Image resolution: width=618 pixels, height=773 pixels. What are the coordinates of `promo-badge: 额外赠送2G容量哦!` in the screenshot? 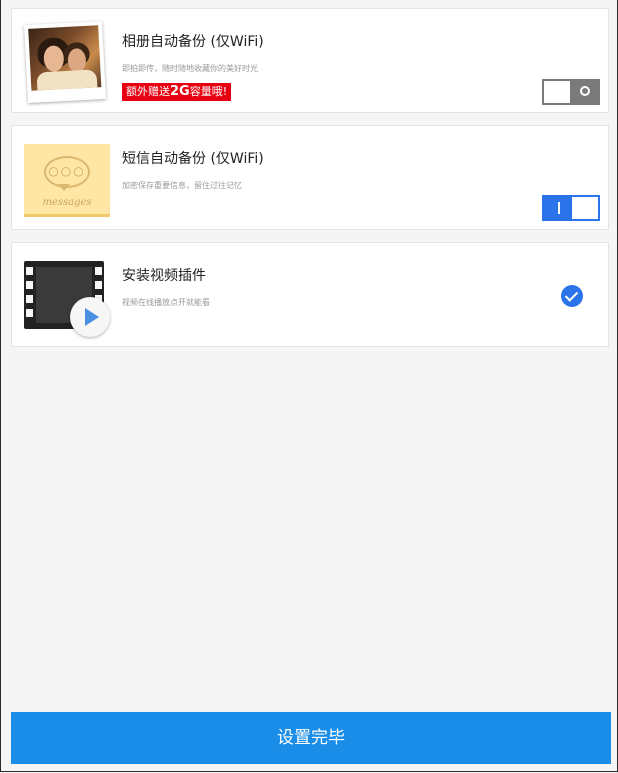 It's located at (177, 92).